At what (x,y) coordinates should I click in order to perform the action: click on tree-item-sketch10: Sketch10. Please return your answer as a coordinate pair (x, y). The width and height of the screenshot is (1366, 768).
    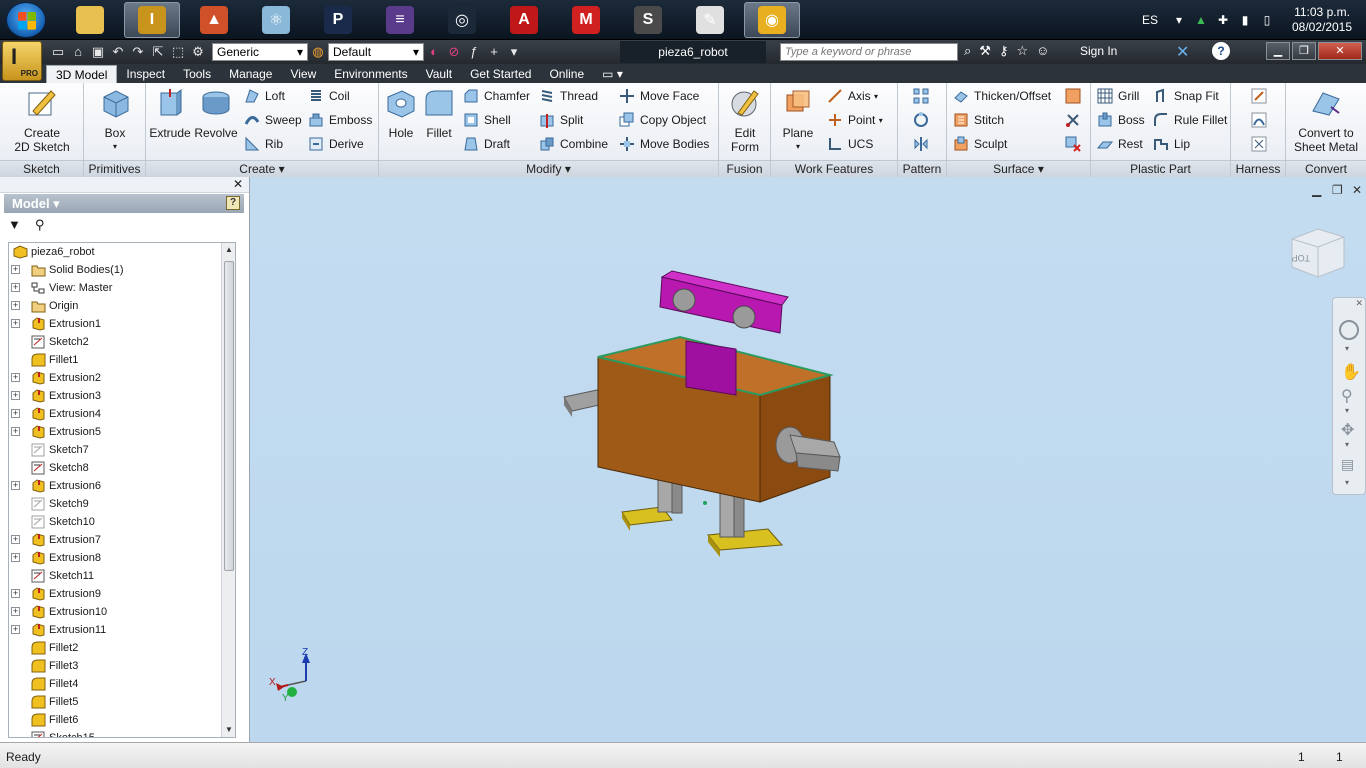
    Looking at the image, I should click on (122, 522).